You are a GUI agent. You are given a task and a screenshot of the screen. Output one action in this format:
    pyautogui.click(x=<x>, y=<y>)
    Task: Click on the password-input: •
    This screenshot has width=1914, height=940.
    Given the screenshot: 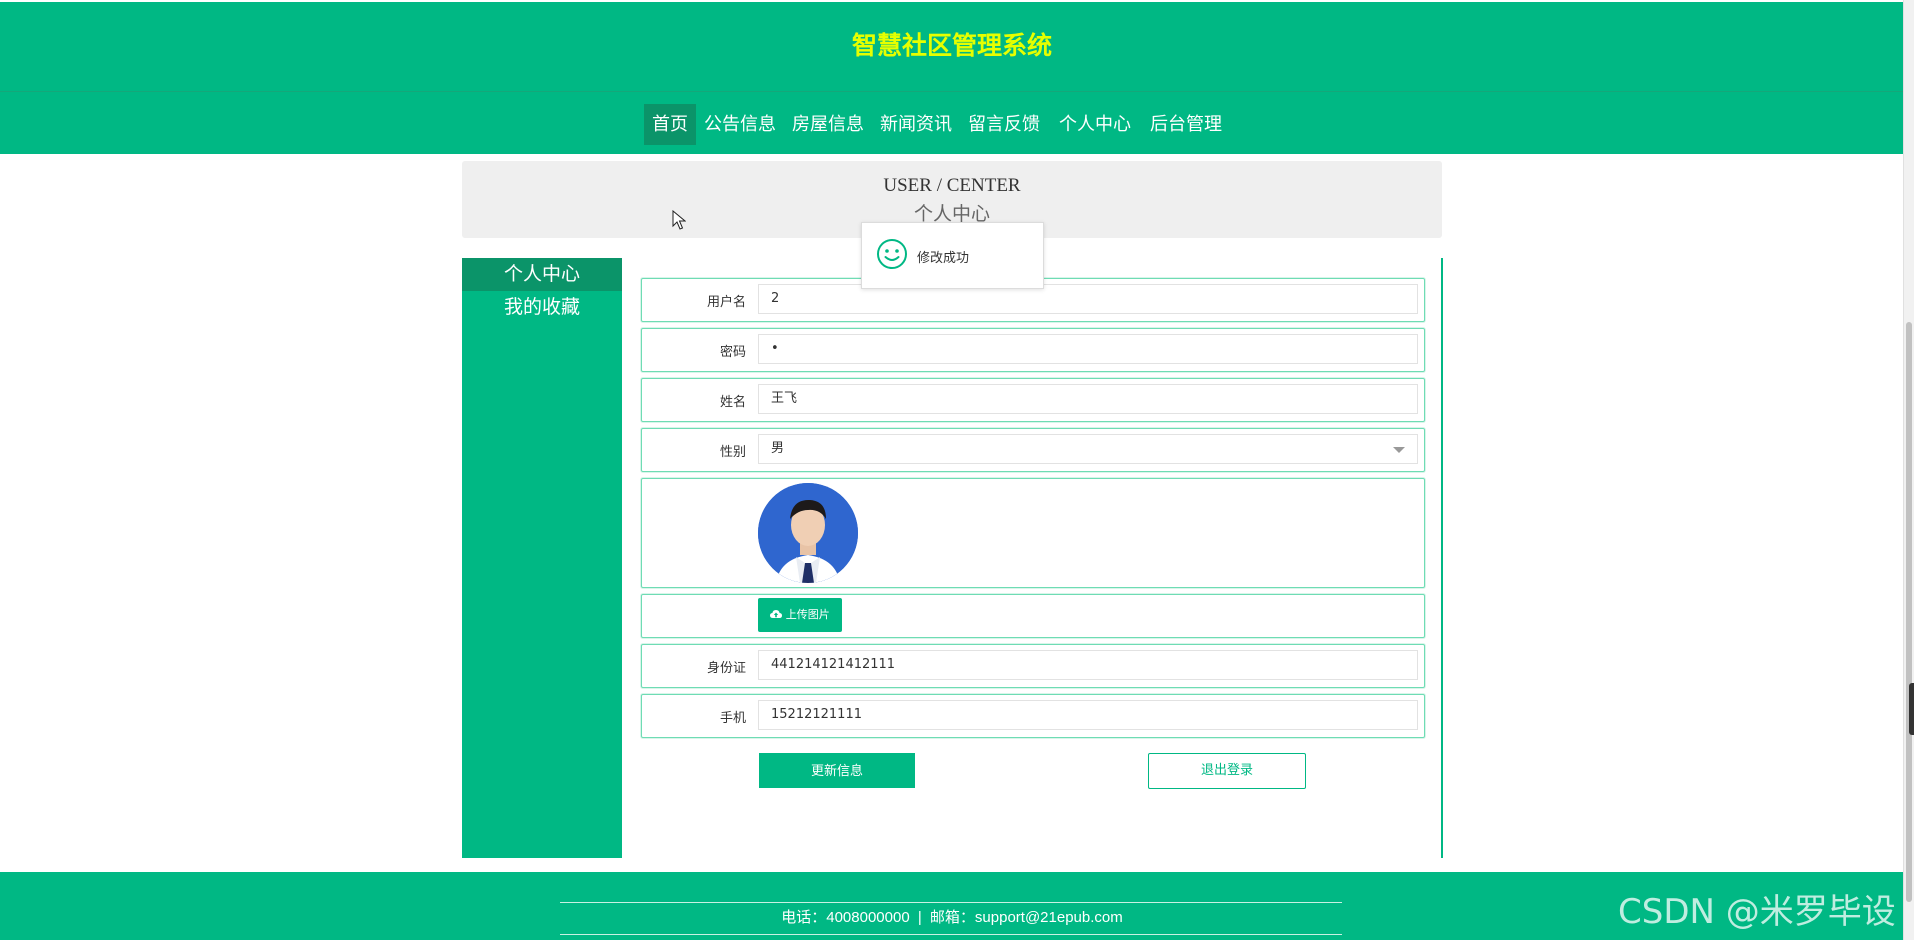 What is the action you would take?
    pyautogui.click(x=1088, y=349)
    